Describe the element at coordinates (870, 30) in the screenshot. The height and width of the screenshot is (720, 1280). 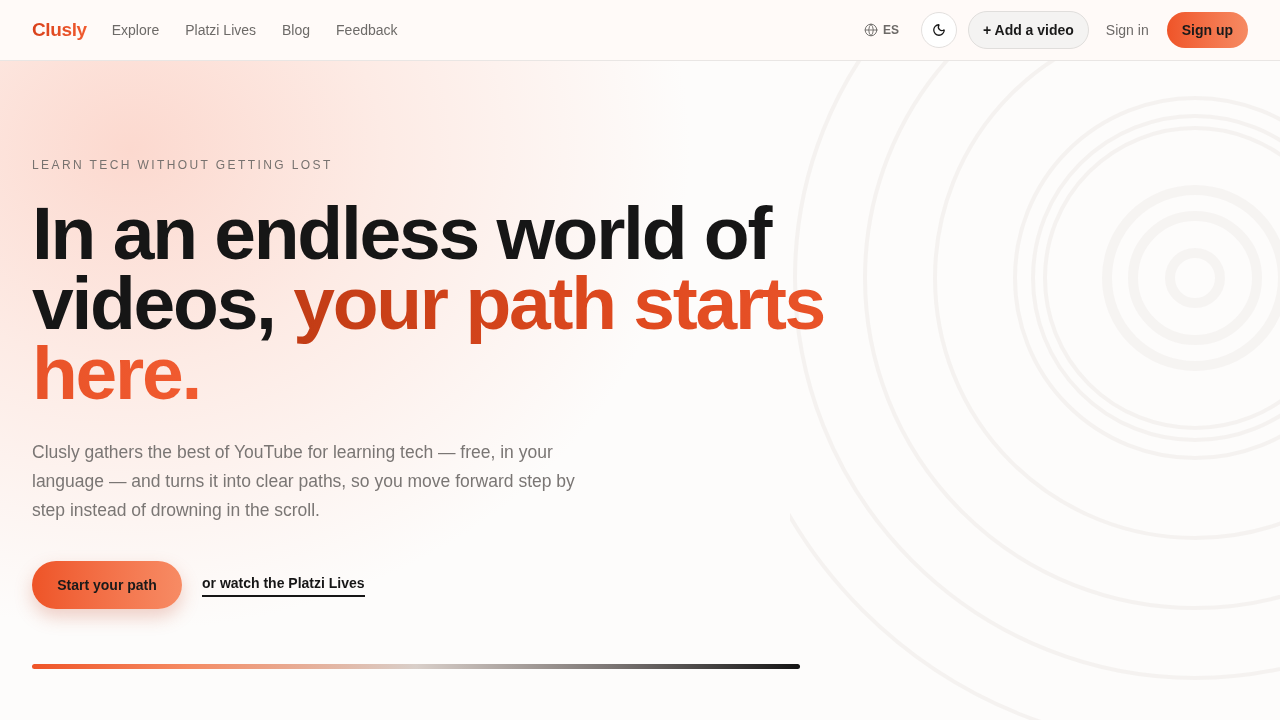
I see `globe-icon` at that location.